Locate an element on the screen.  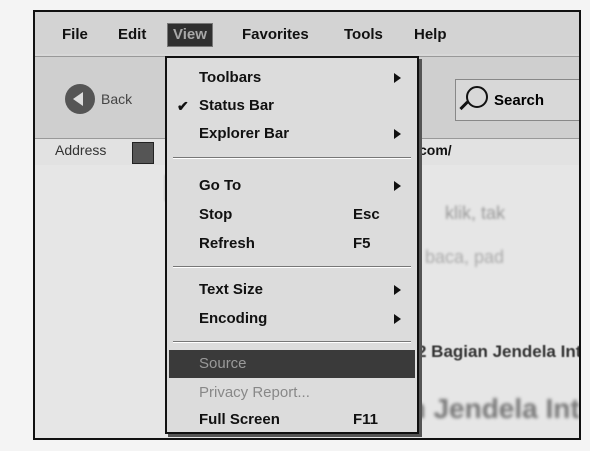
menu-item-text-size: Text Size is located at coordinates (292, 290).